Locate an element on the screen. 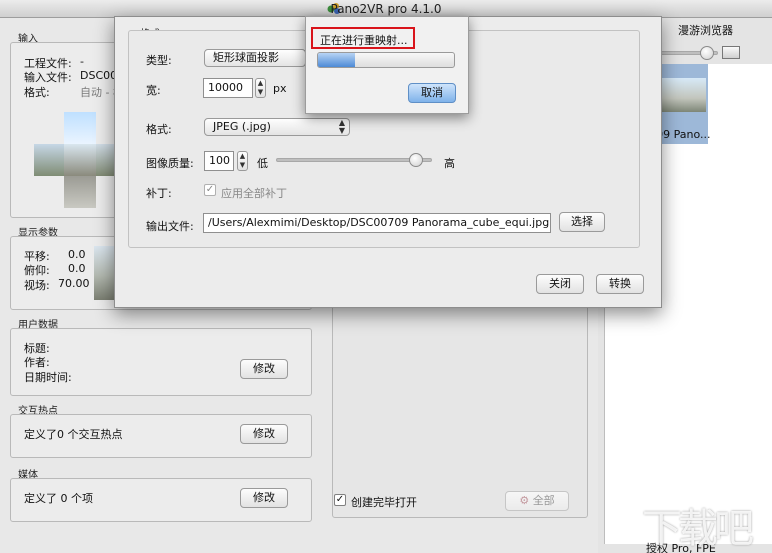  apply-patches-checkbox: ✓ is located at coordinates (210, 190).